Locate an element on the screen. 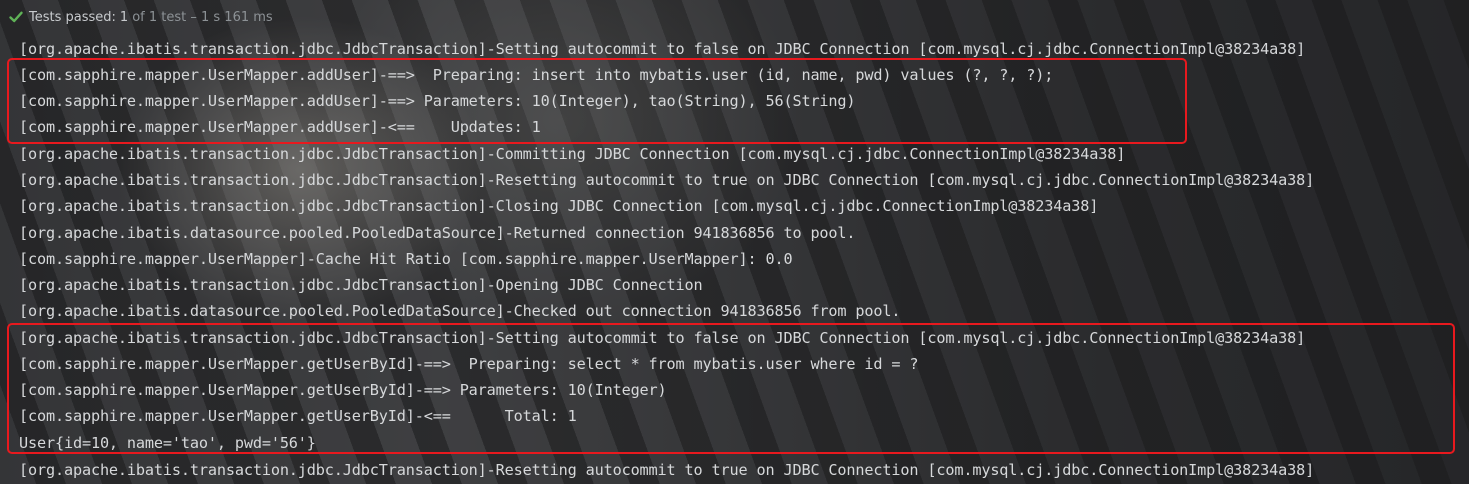  tests-summary: of 1 test – 1 s 161 ms is located at coordinates (202, 17).